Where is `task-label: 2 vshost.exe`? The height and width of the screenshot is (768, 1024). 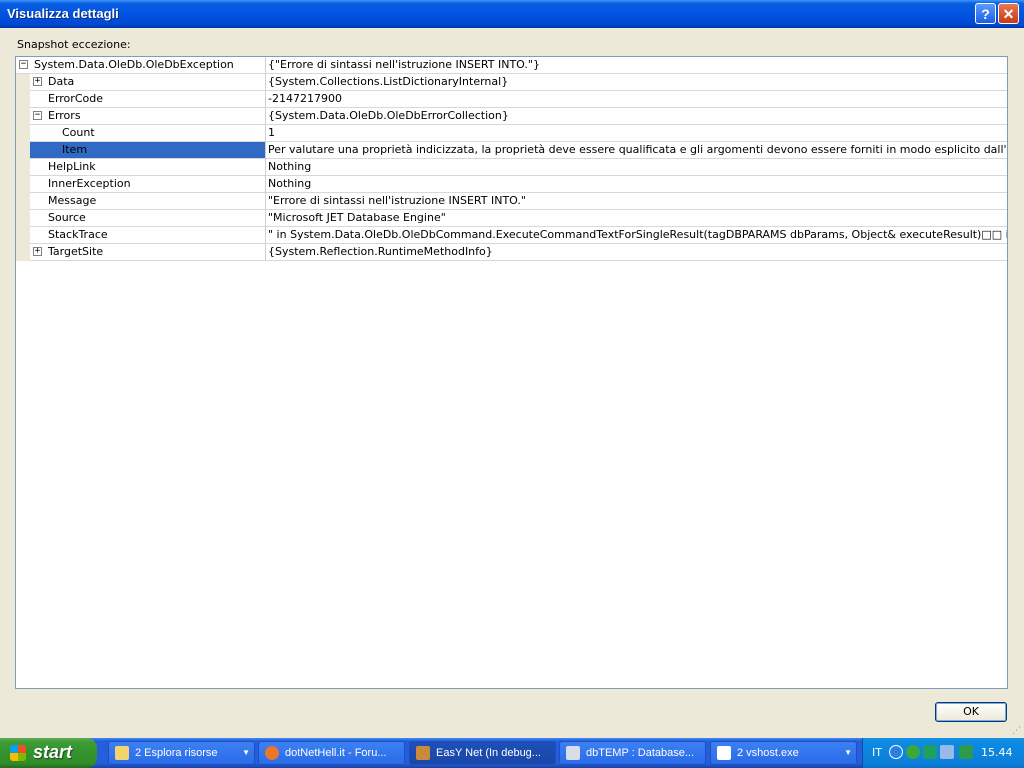 task-label: 2 vshost.exe is located at coordinates (768, 753).